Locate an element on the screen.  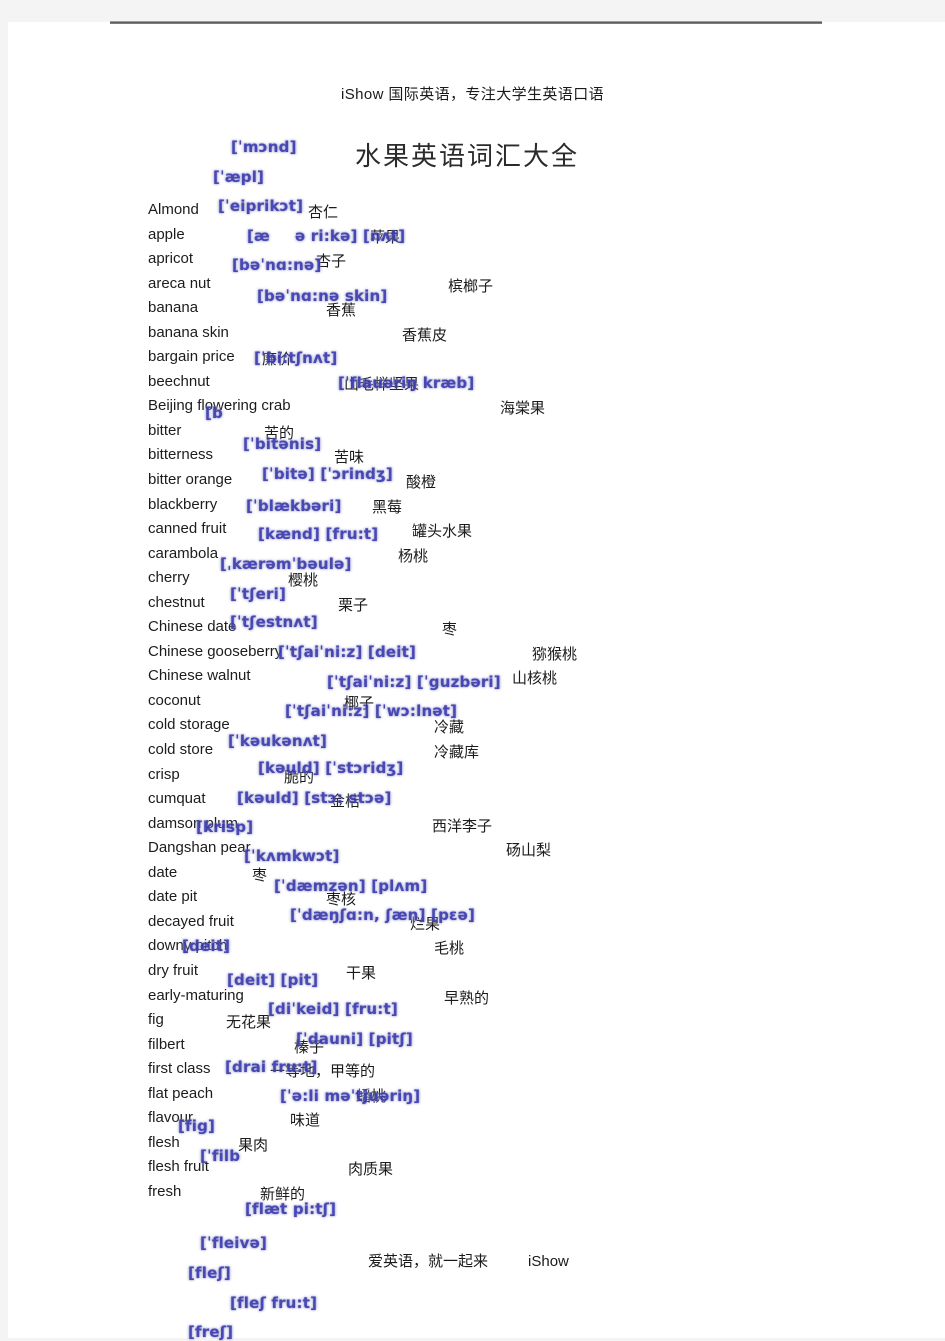
entry-term: bargain price is located at coordinates (191, 357).